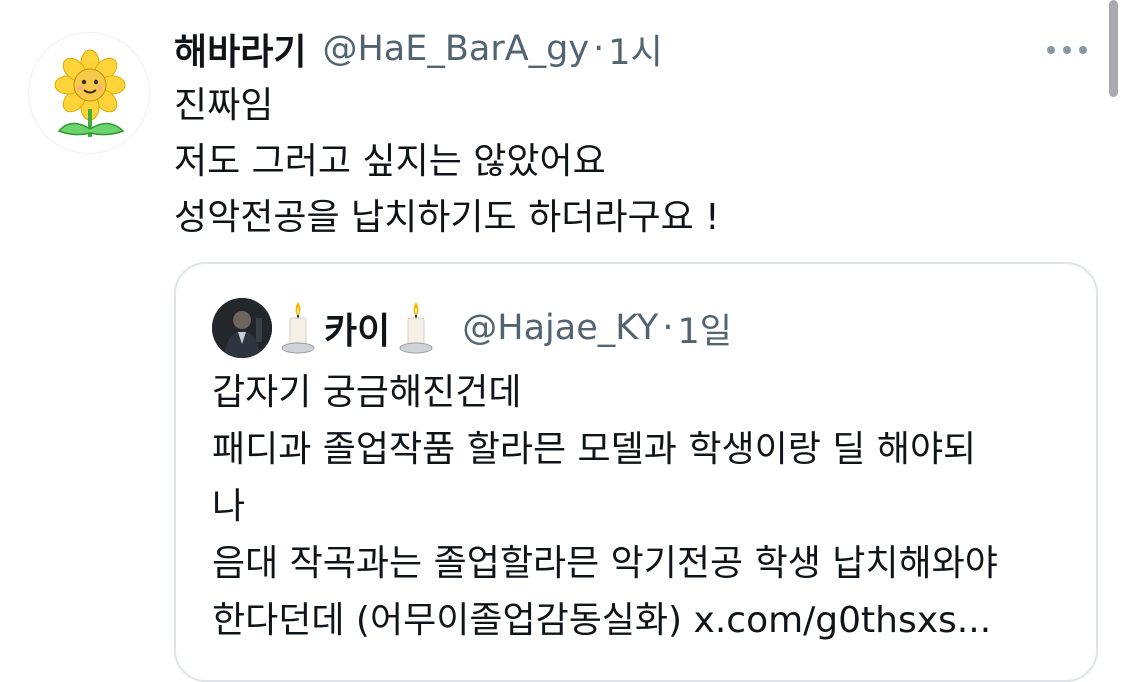  I want to click on sunflower-icon, so click(90, 93).